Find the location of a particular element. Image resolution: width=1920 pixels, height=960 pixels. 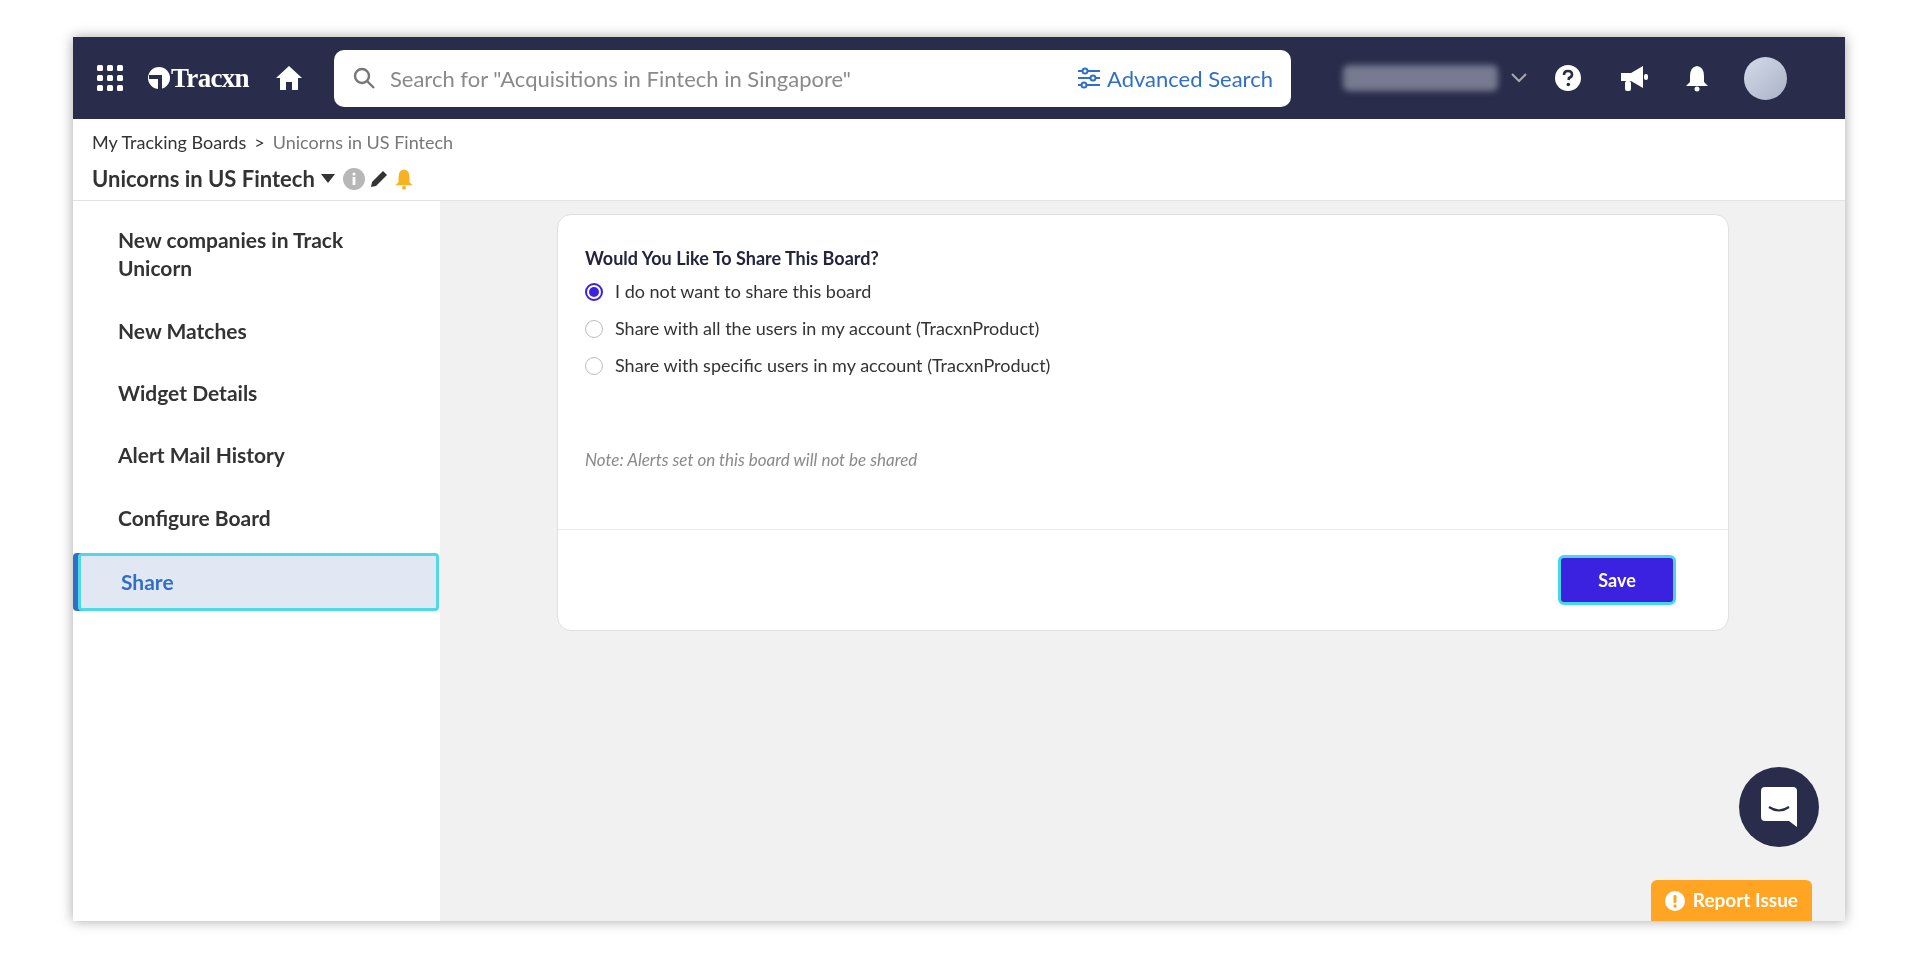

radio-label: I do not want to share this board is located at coordinates (743, 291).